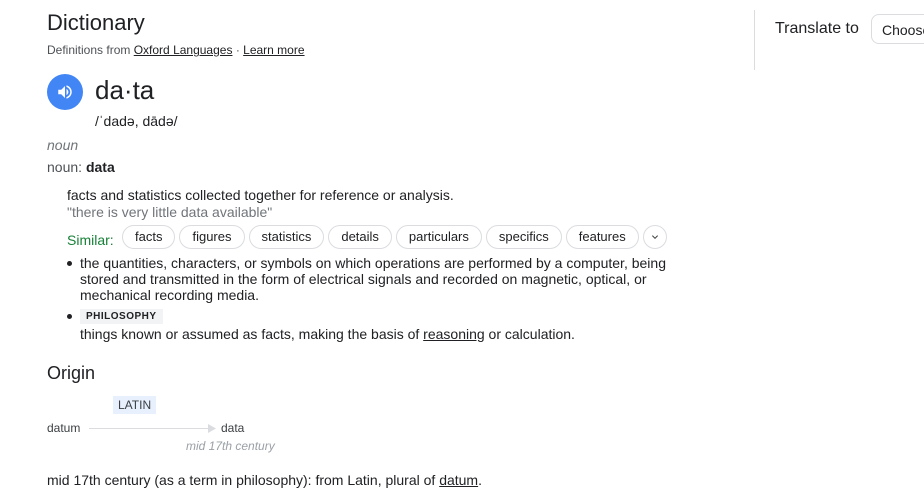 This screenshot has width=924, height=502. Describe the element at coordinates (170, 212) in the screenshot. I see `definition-1-example: "there is very little data available"` at that location.